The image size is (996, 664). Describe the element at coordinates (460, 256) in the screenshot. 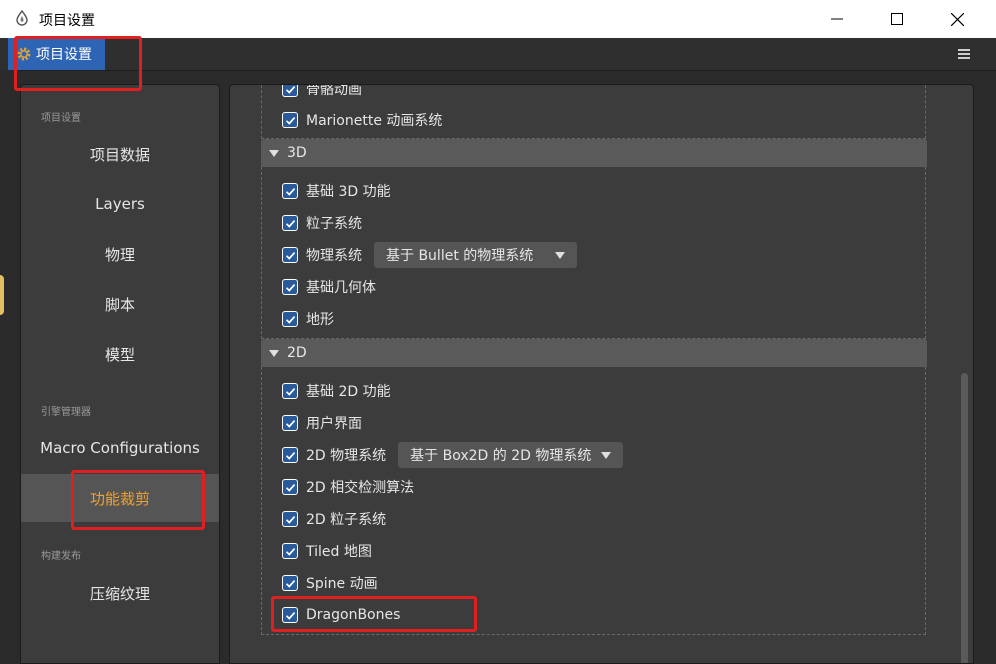

I see `select-value: 基于 Bullet 的物理系统` at that location.